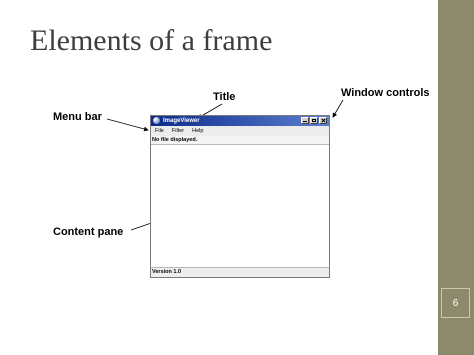 The height and width of the screenshot is (355, 474). Describe the element at coordinates (385, 93) in the screenshot. I see `callout-window-controls: Window controls` at that location.